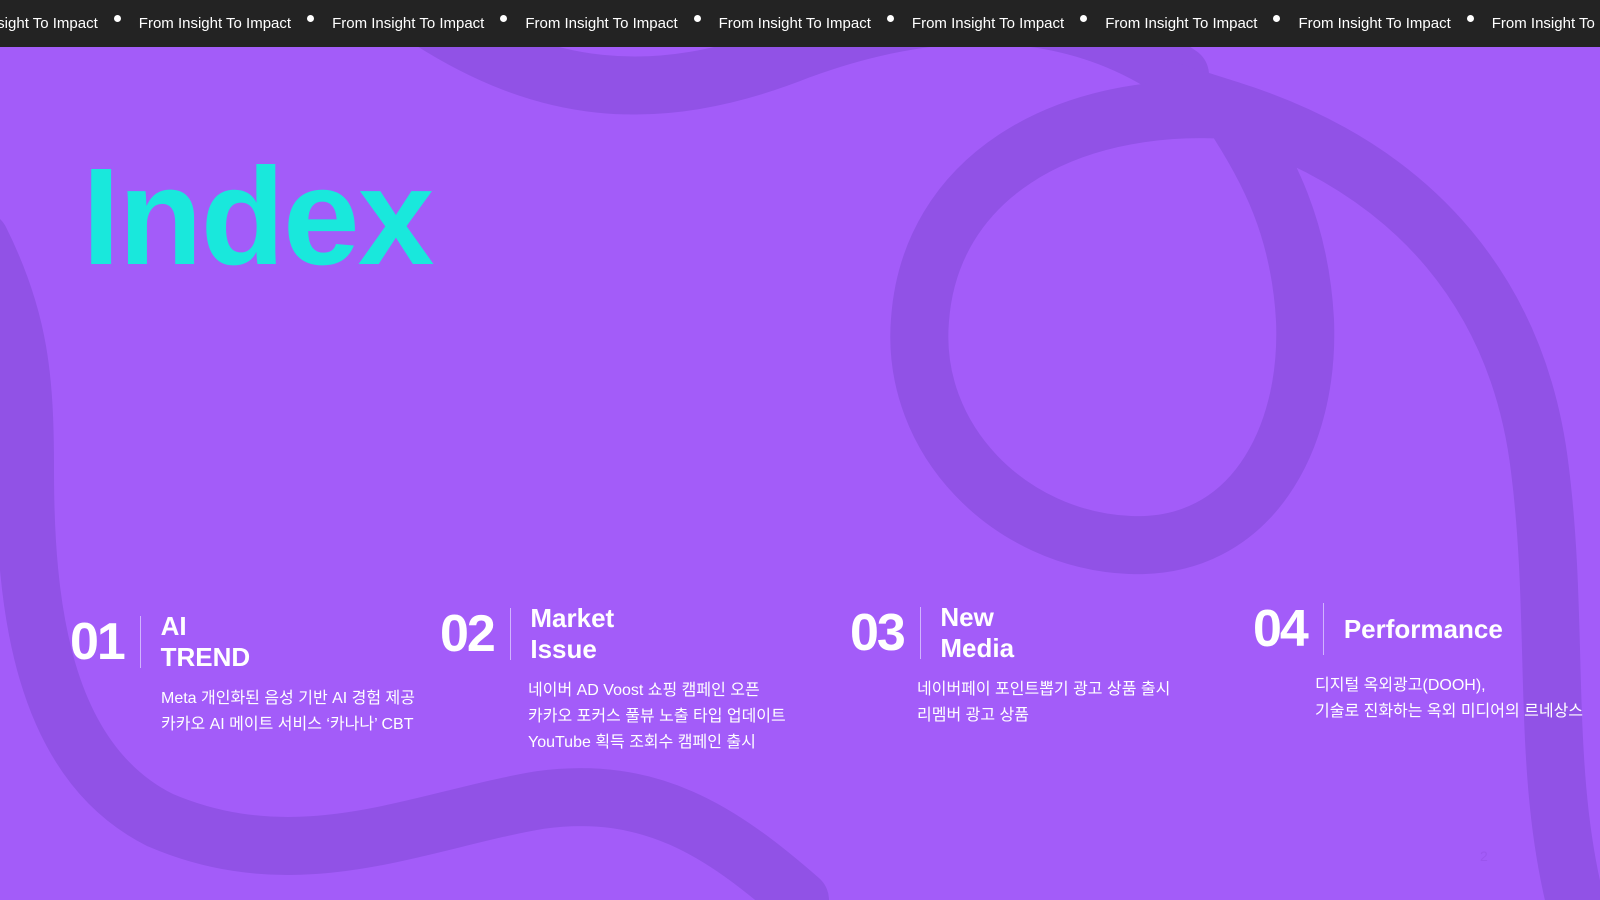 Image resolution: width=1600 pixels, height=900 pixels. I want to click on section-header: 03 New Media, so click(932, 632).